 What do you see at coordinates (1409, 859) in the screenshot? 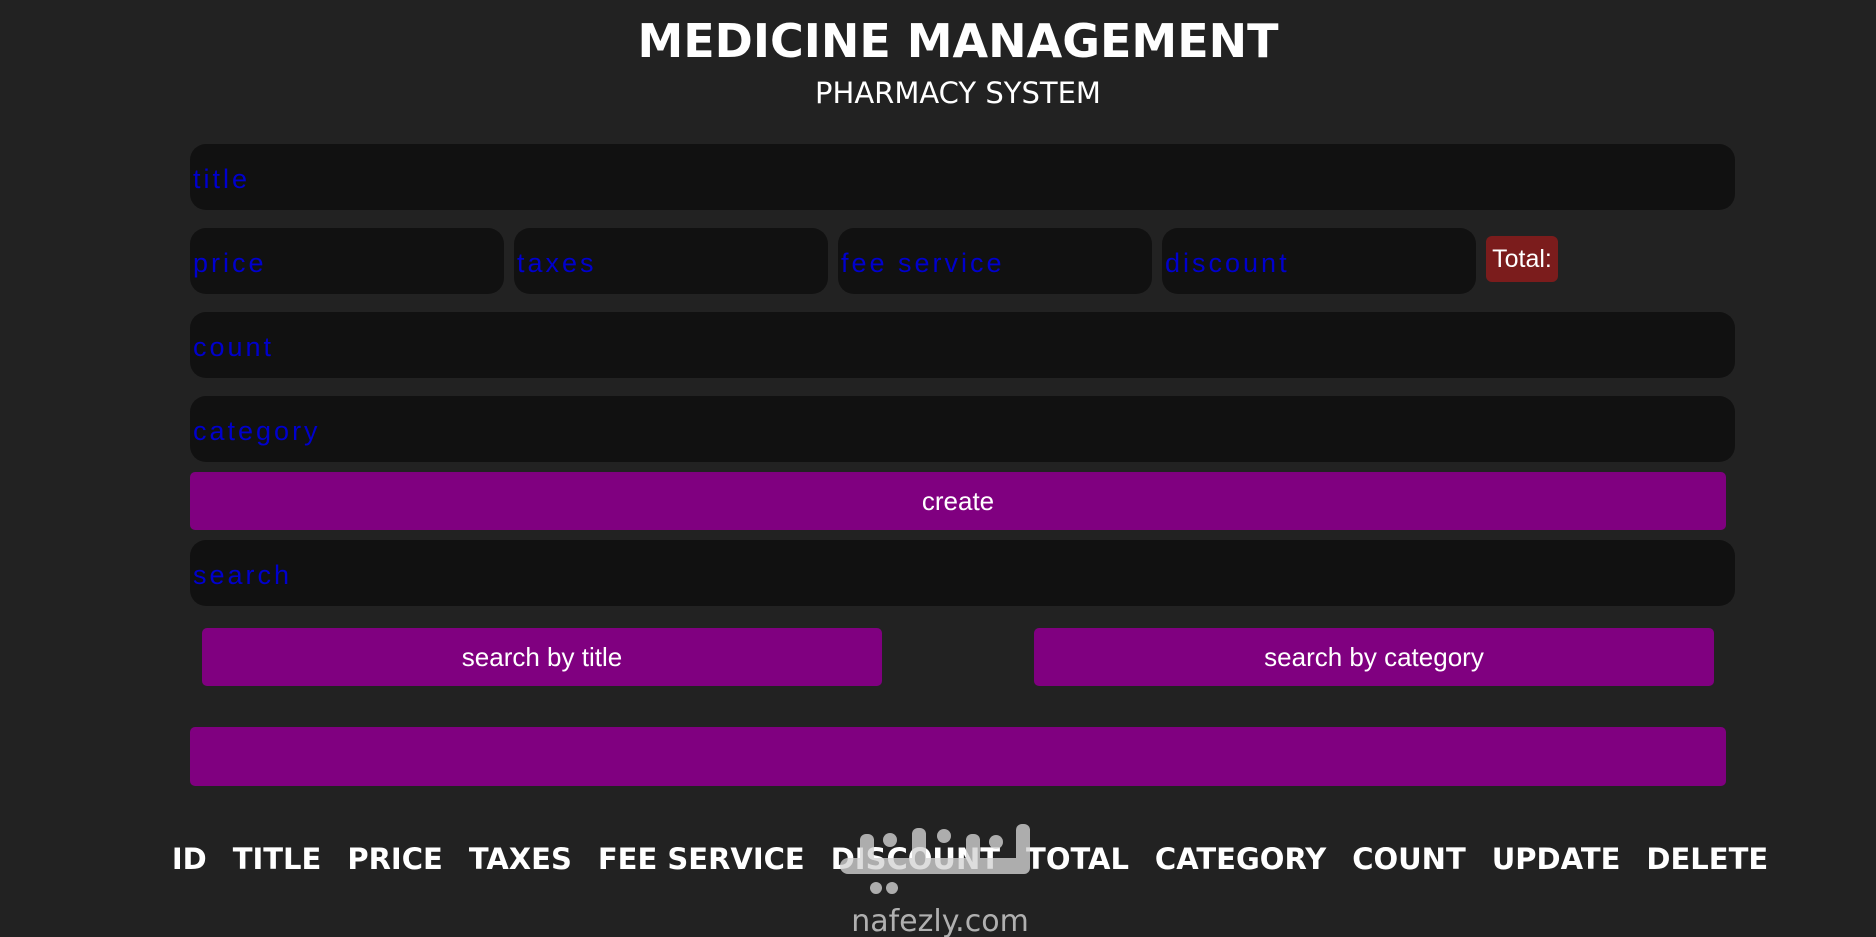
I see `column-count: COUNT` at bounding box center [1409, 859].